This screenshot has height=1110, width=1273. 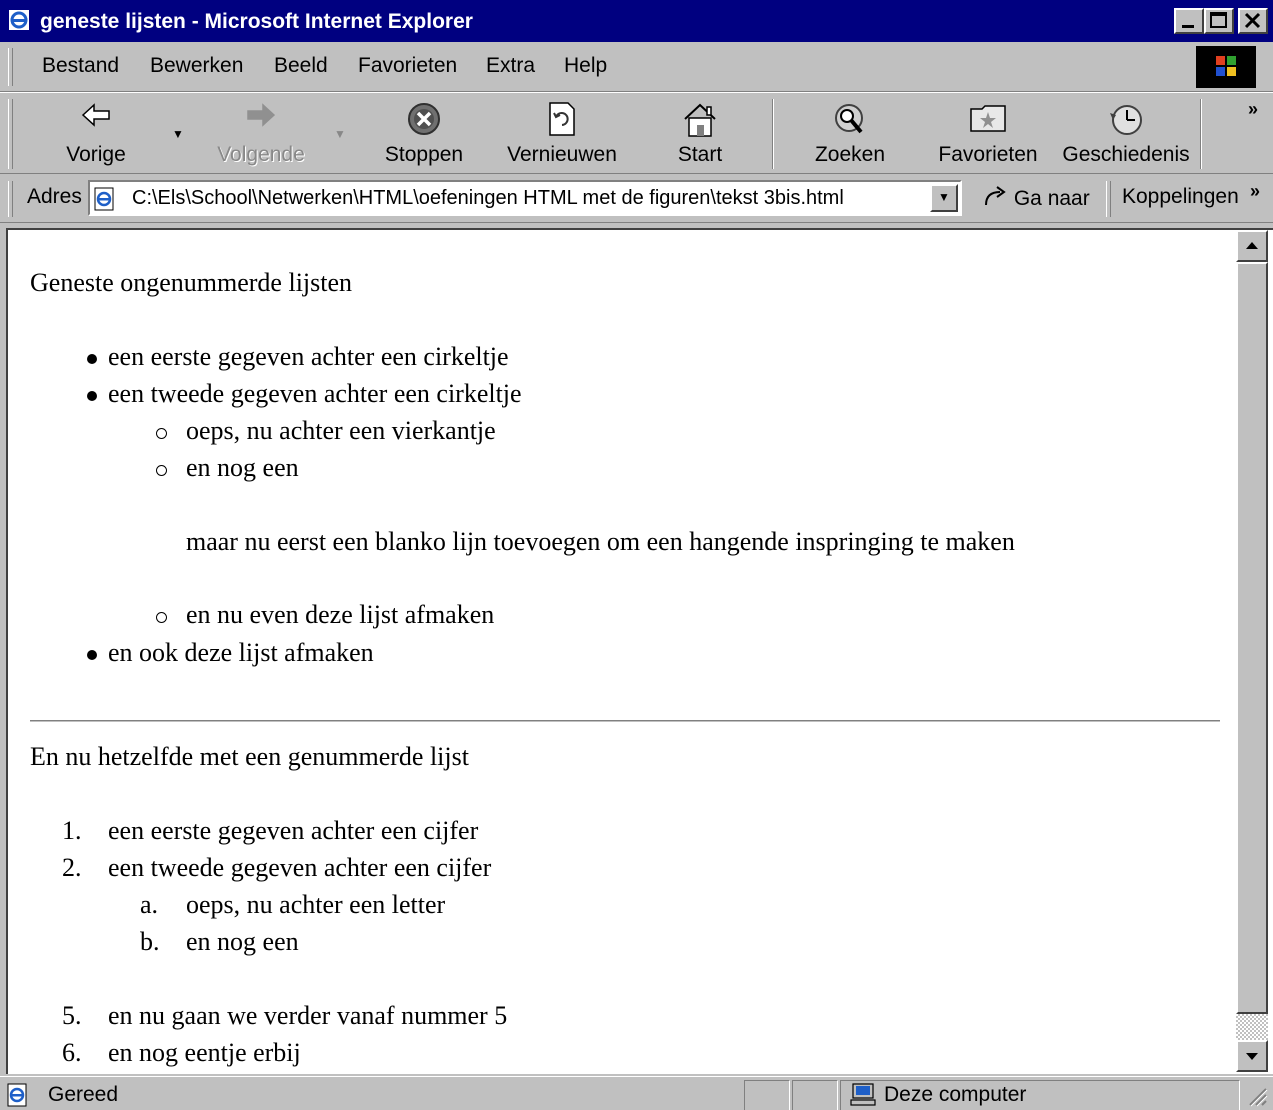 What do you see at coordinates (863, 1094) in the screenshot?
I see `computer-icon` at bounding box center [863, 1094].